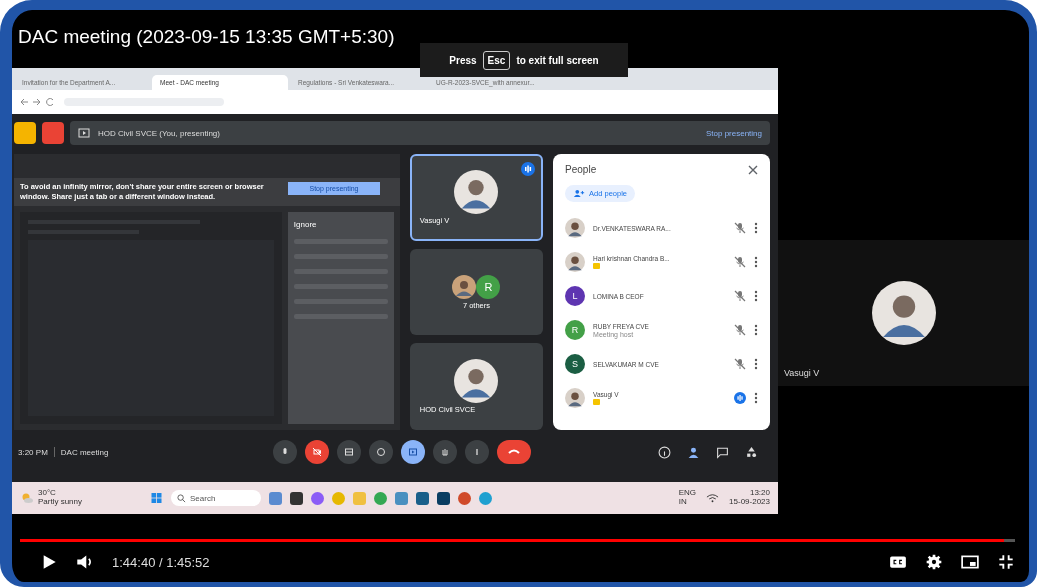 The image size is (1037, 587). What do you see at coordinates (759, 493) in the screenshot?
I see `clock-time: 13:20` at bounding box center [759, 493].